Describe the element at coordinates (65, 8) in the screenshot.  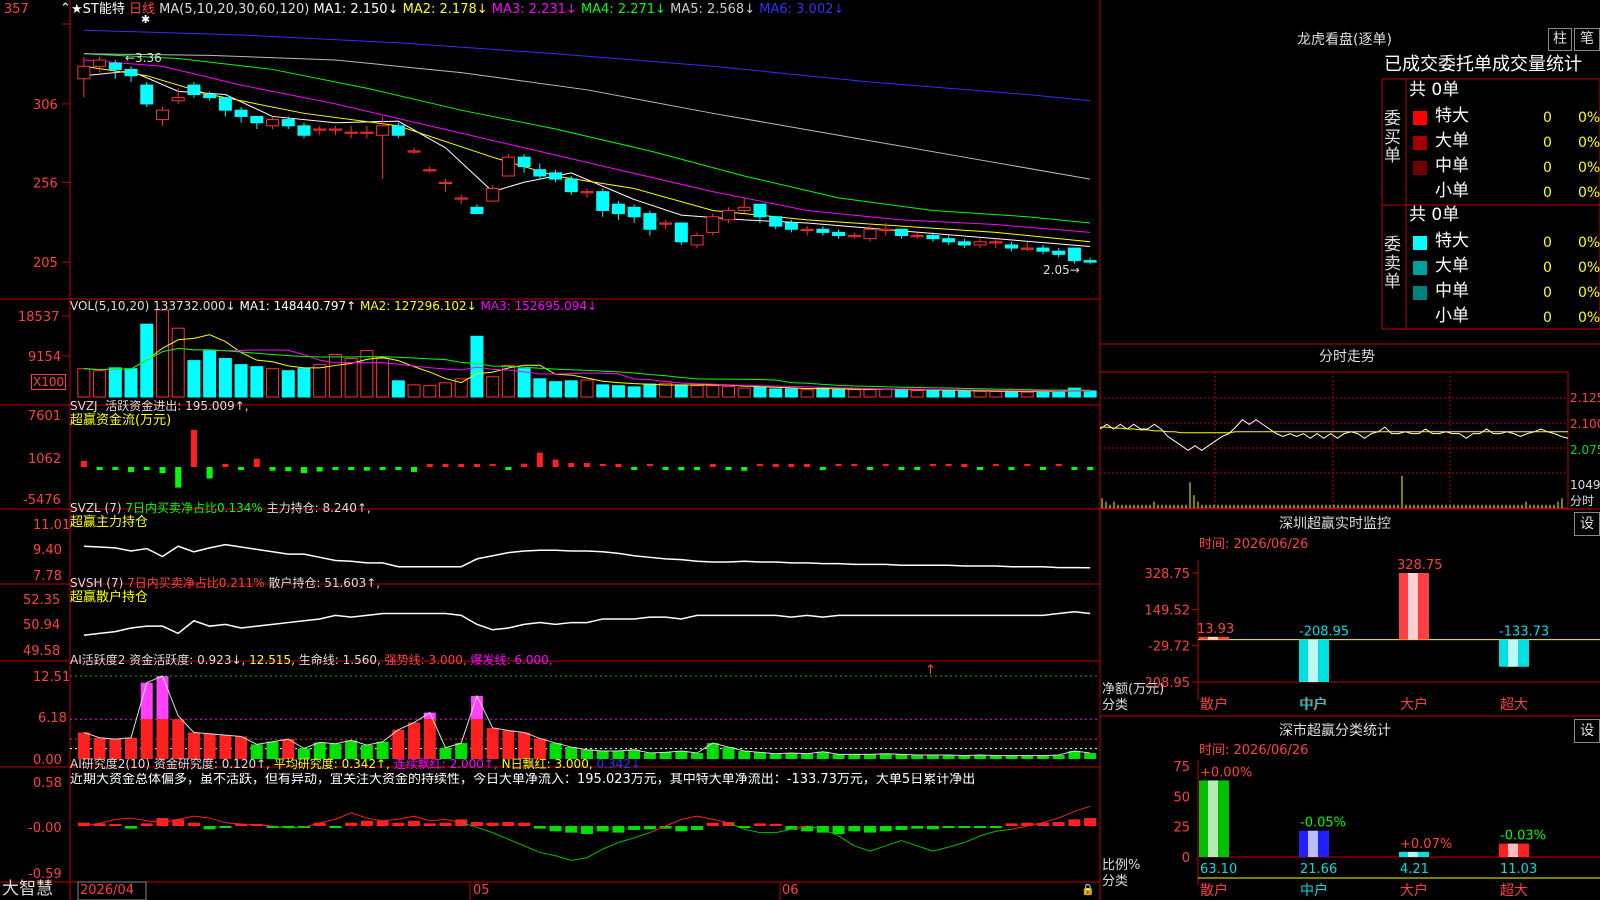
I see `chevron-up-icon: ⌃` at that location.